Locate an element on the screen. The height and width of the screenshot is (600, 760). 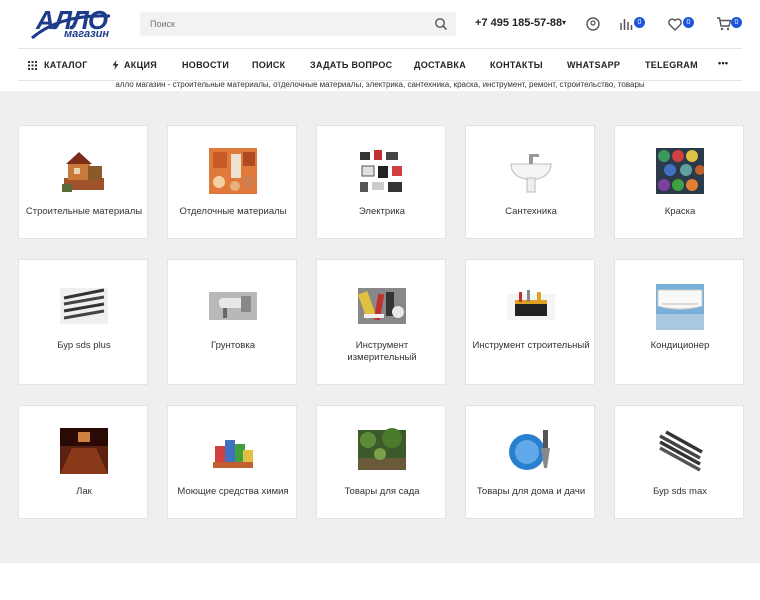
tiles-icon is located at coordinates (233, 171).